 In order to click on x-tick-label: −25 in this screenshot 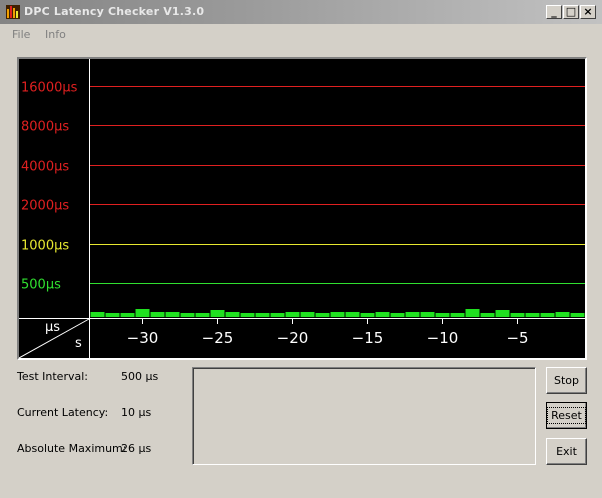, I will do `click(218, 338)`.